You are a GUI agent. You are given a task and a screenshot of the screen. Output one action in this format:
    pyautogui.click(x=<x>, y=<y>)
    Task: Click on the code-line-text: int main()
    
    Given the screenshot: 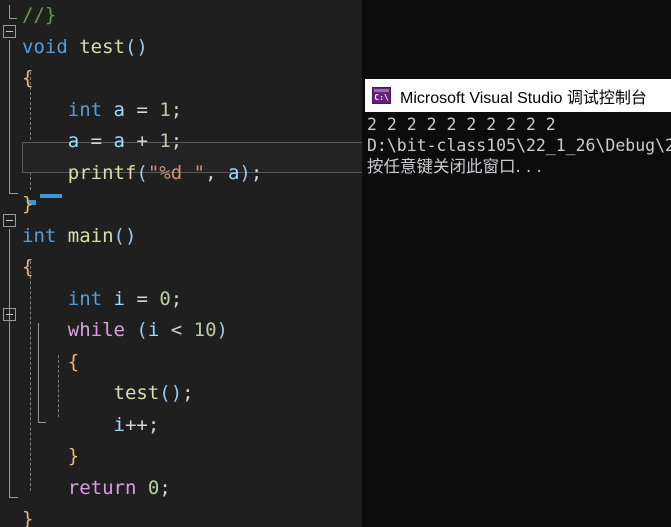 What is the action you would take?
    pyautogui.click(x=79, y=237)
    